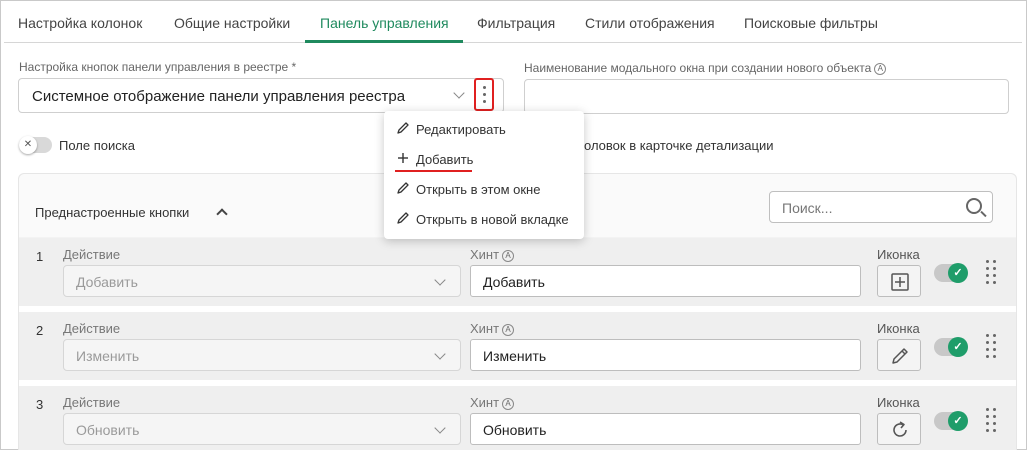 The width and height of the screenshot is (1027, 450). What do you see at coordinates (232, 23) in the screenshot?
I see `tab-general: Общие настройки` at bounding box center [232, 23].